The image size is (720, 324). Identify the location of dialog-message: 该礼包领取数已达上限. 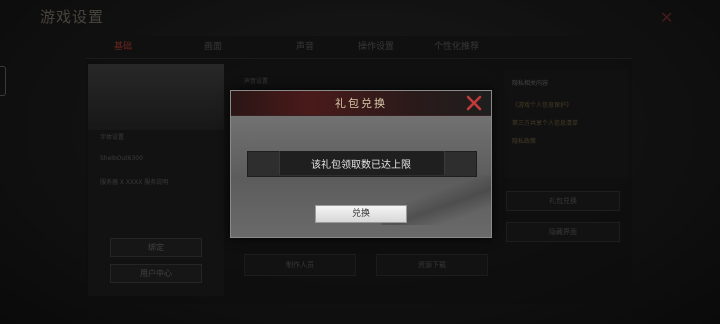
(361, 165).